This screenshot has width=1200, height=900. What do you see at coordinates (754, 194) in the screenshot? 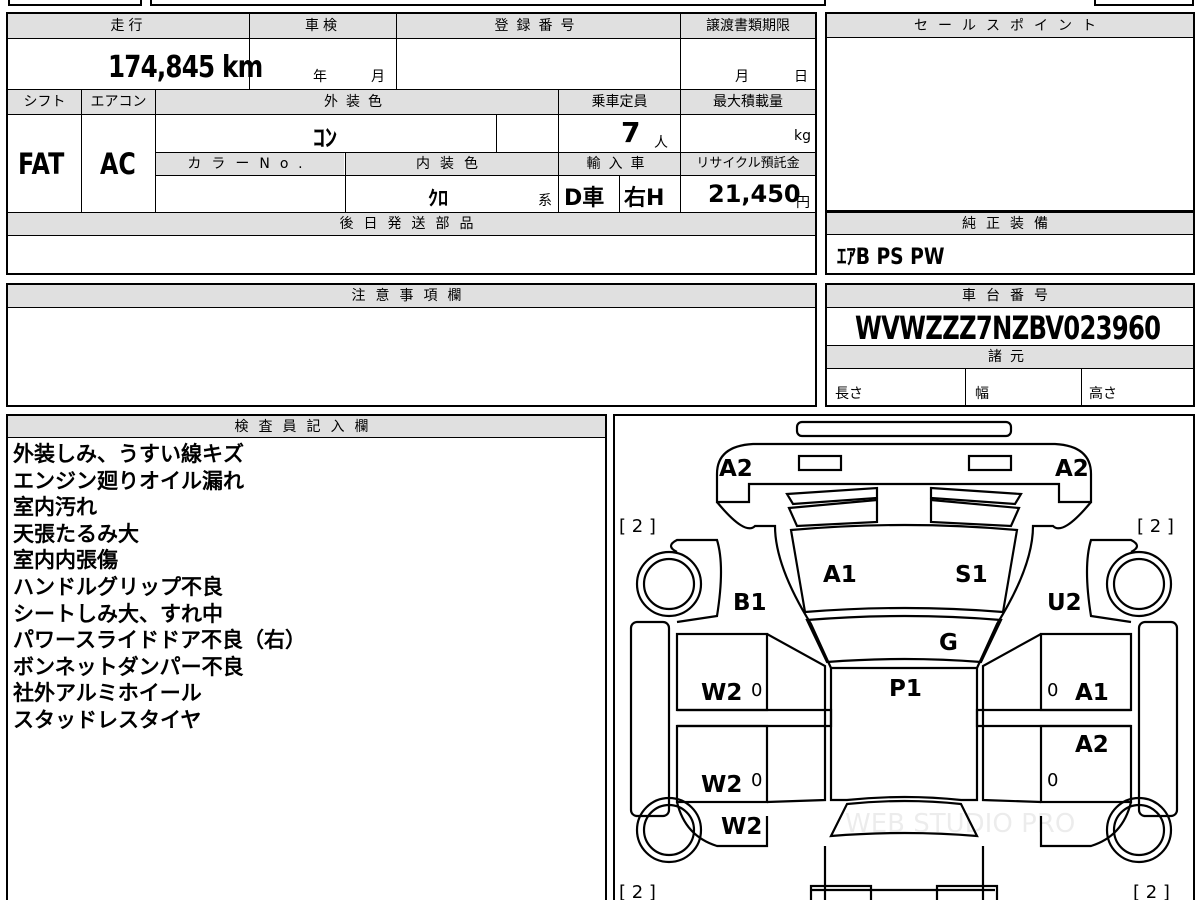
I see `recycle-value: 21,450` at bounding box center [754, 194].